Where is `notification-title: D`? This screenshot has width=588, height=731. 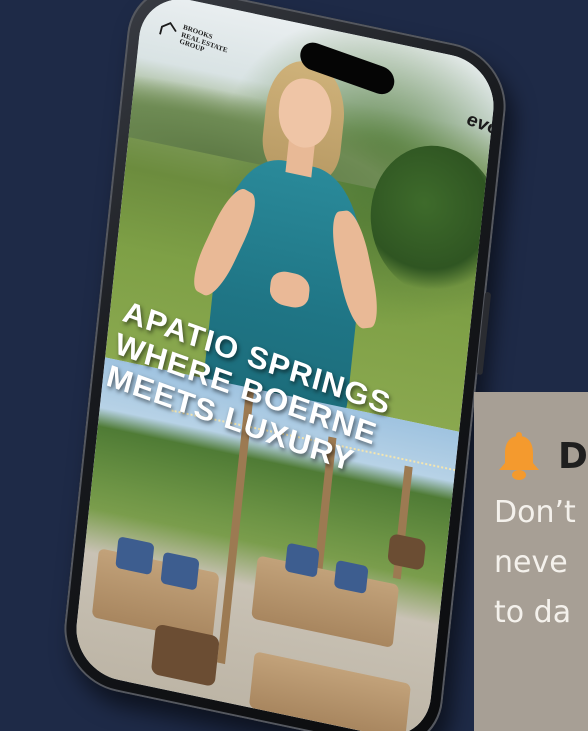
notification-title: D is located at coordinates (573, 456).